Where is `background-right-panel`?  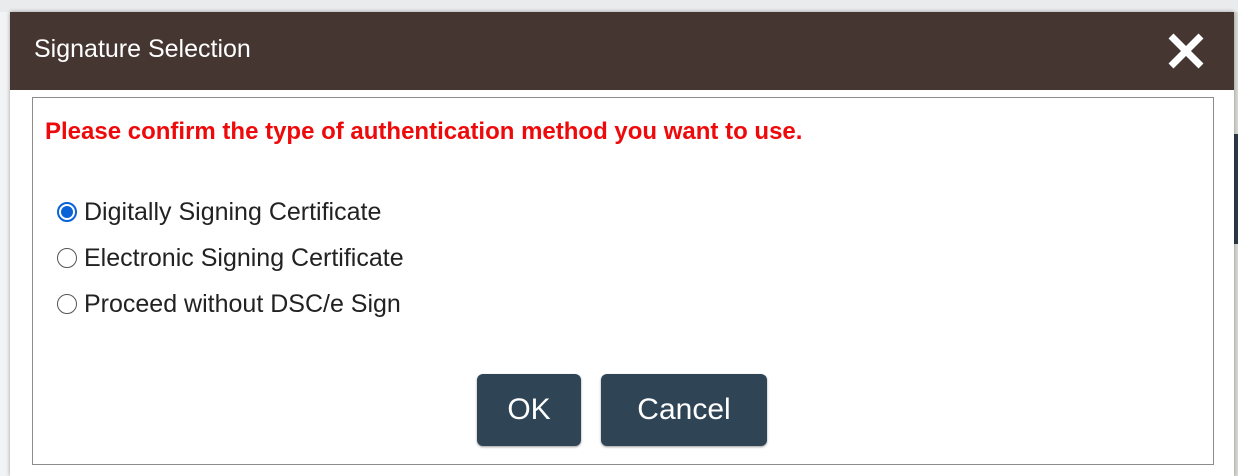
background-right-panel is located at coordinates (1236, 244).